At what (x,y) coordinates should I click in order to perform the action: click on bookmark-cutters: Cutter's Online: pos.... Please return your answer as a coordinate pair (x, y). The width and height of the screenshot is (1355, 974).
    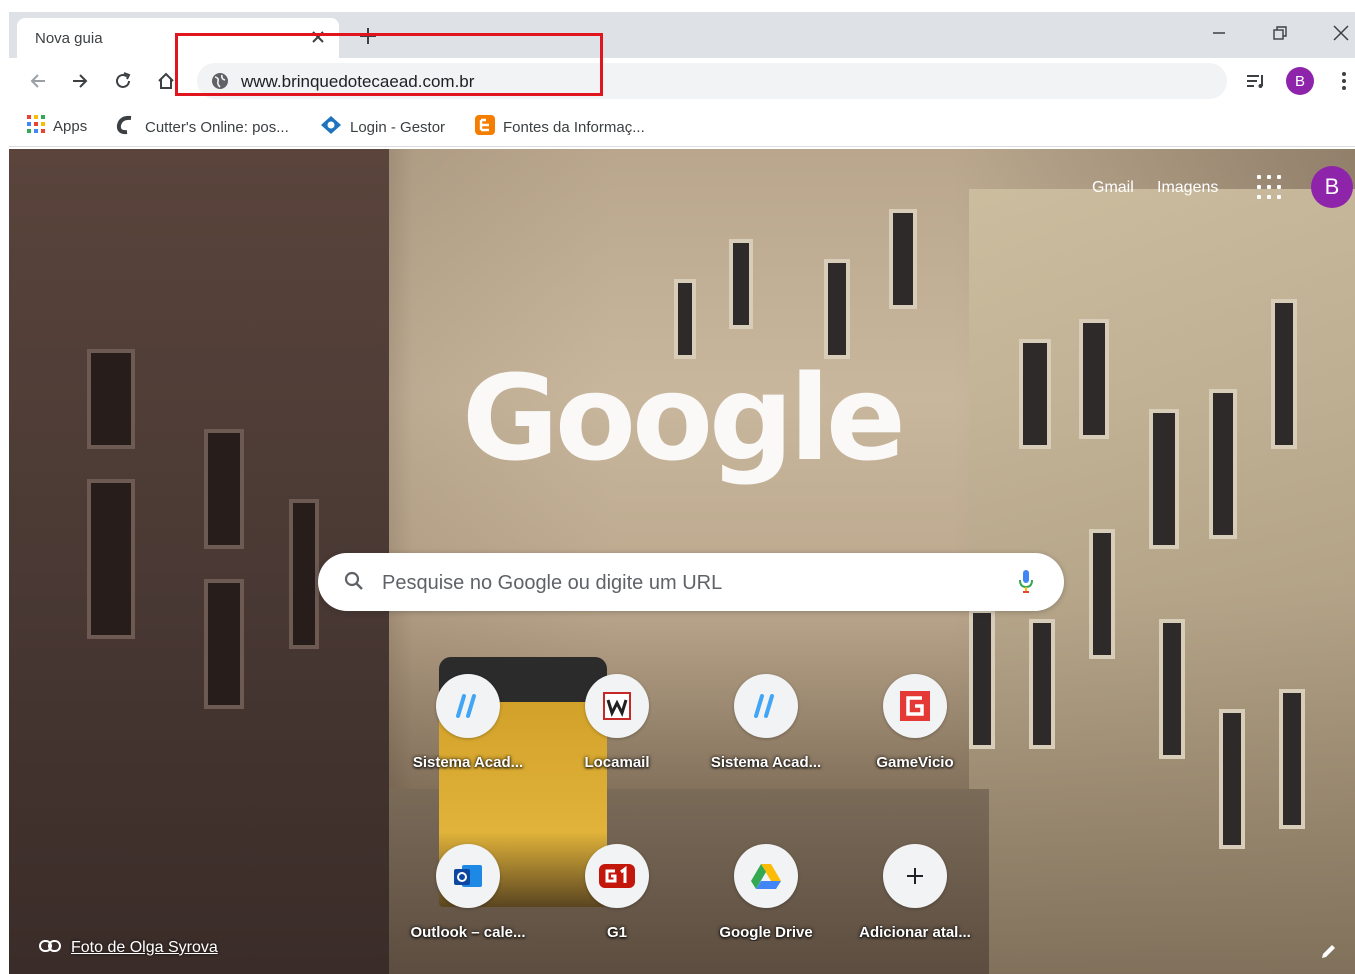
    Looking at the image, I should click on (202, 127).